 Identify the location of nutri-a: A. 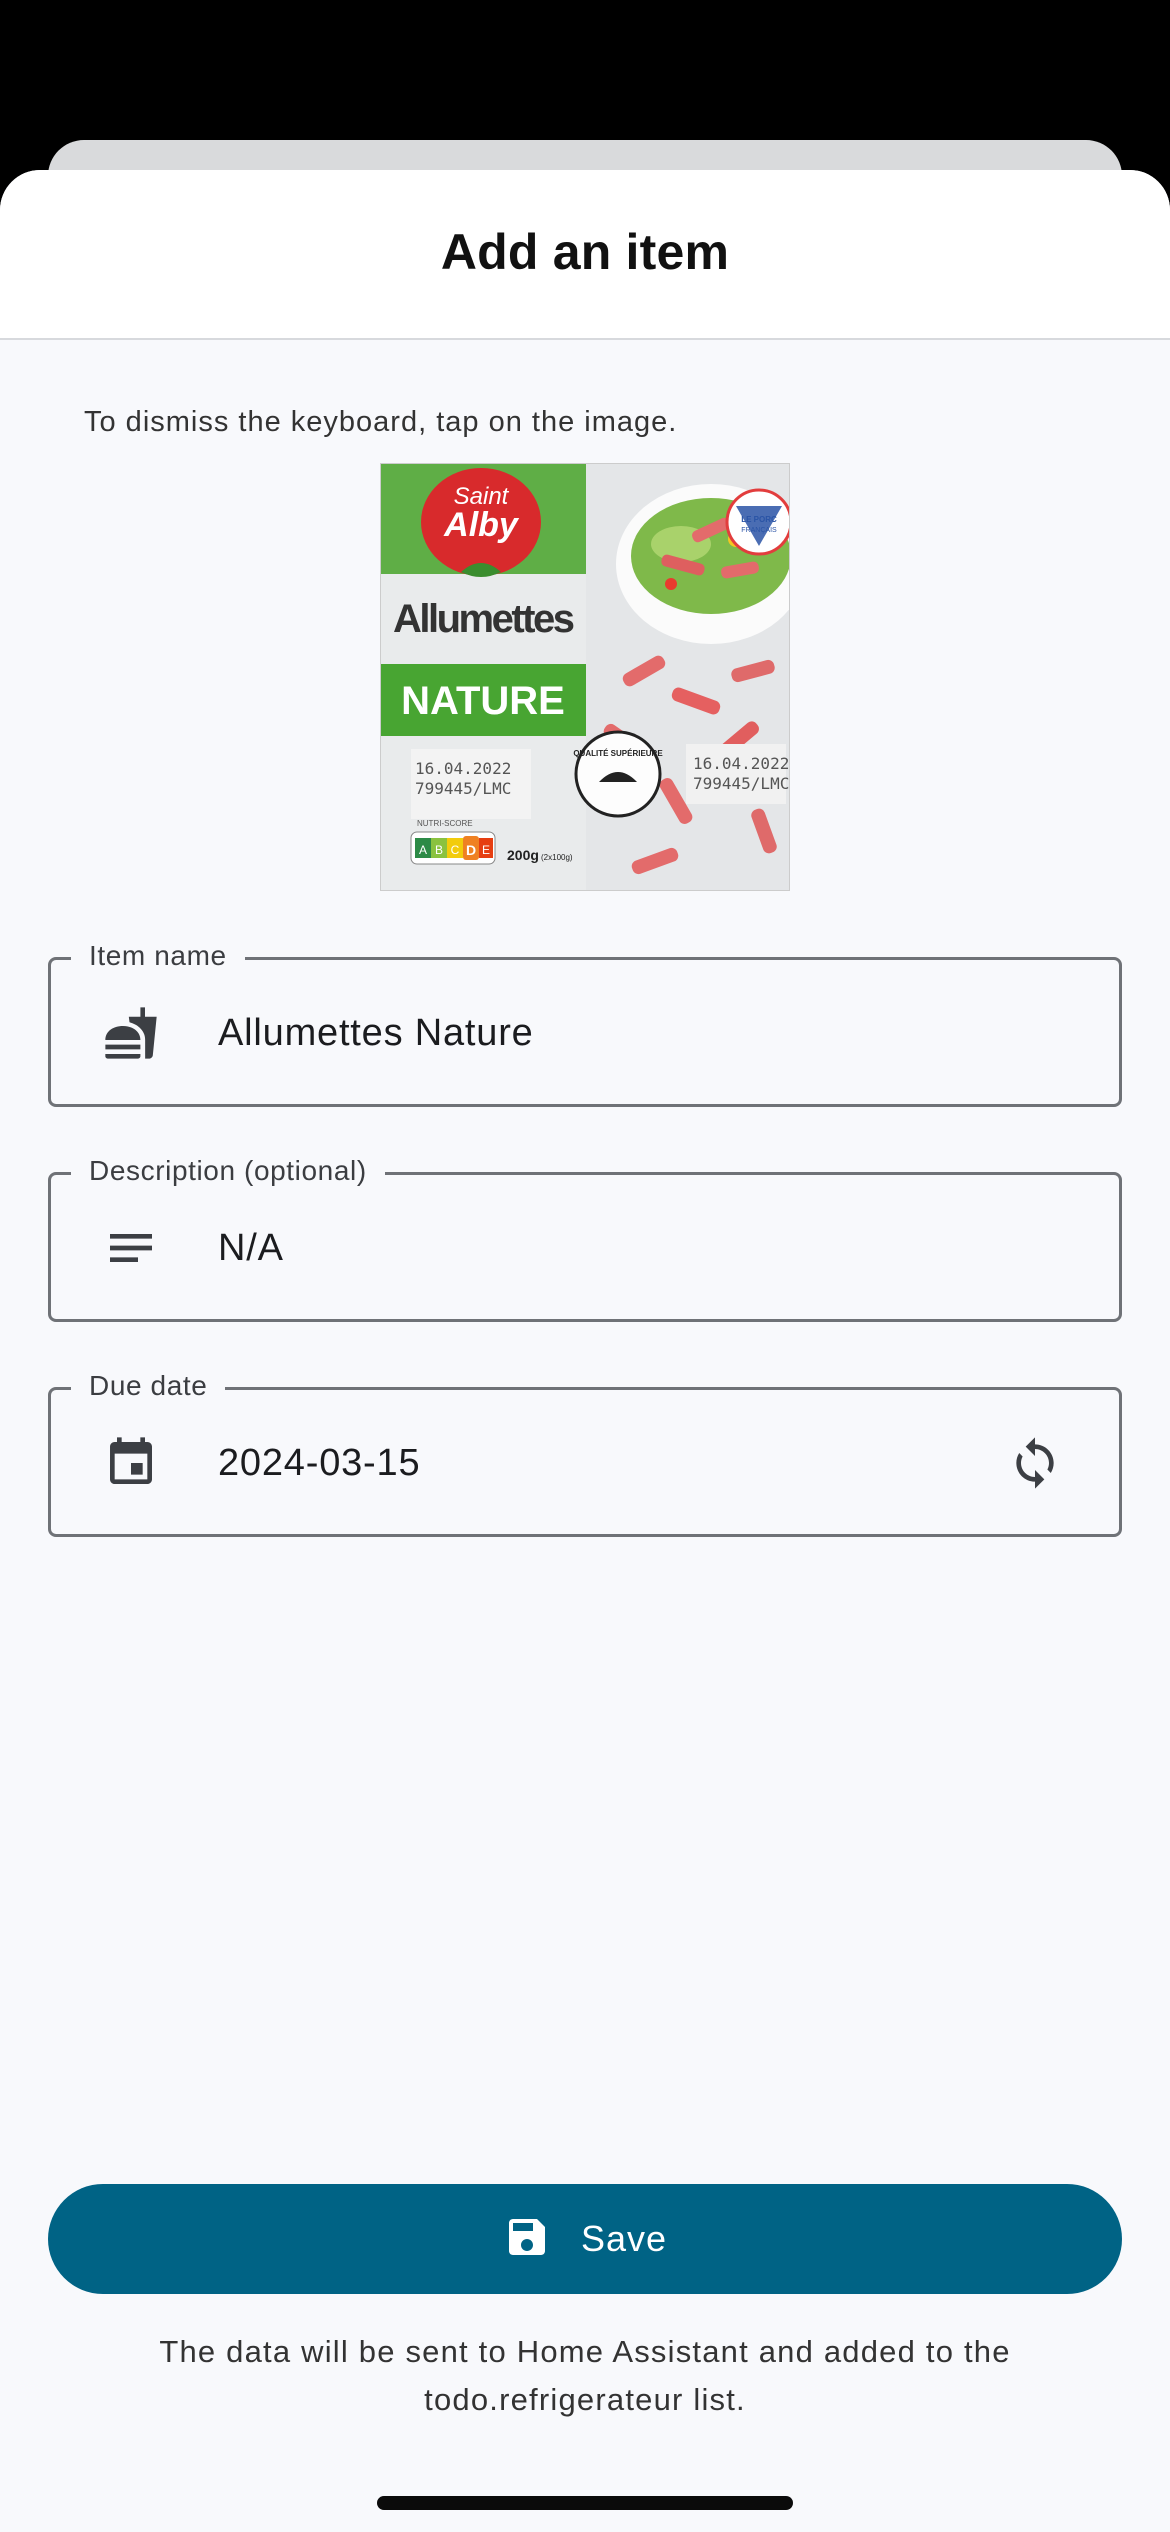
(423, 850).